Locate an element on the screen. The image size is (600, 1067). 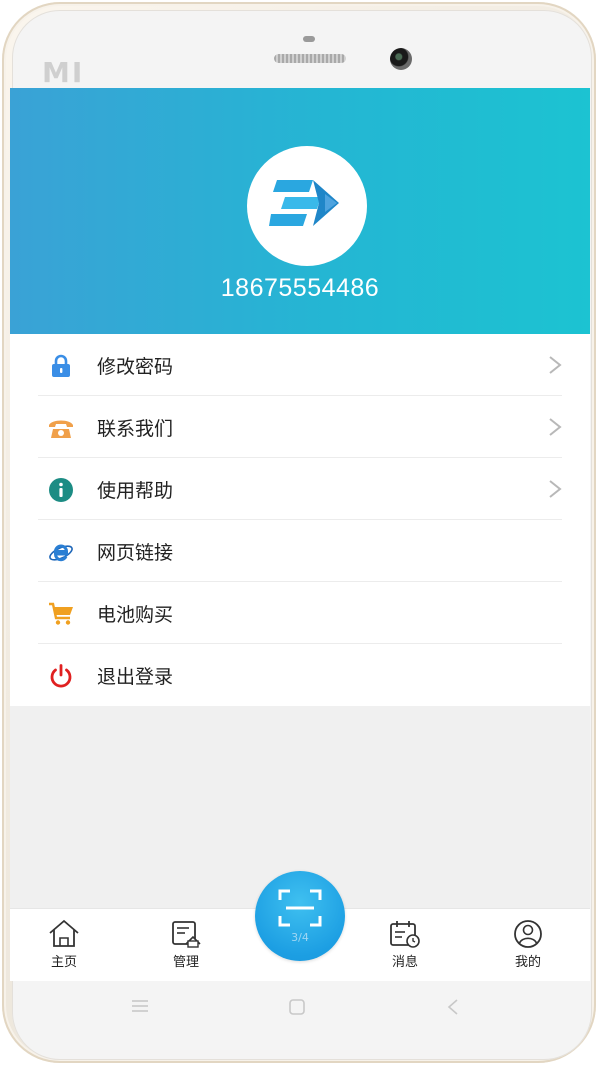
tab-label: 主页 is located at coordinates (63, 962).